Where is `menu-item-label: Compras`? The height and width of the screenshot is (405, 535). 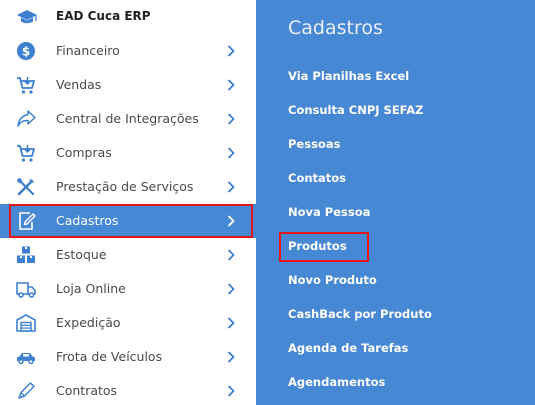
menu-item-label: Compras is located at coordinates (84, 152).